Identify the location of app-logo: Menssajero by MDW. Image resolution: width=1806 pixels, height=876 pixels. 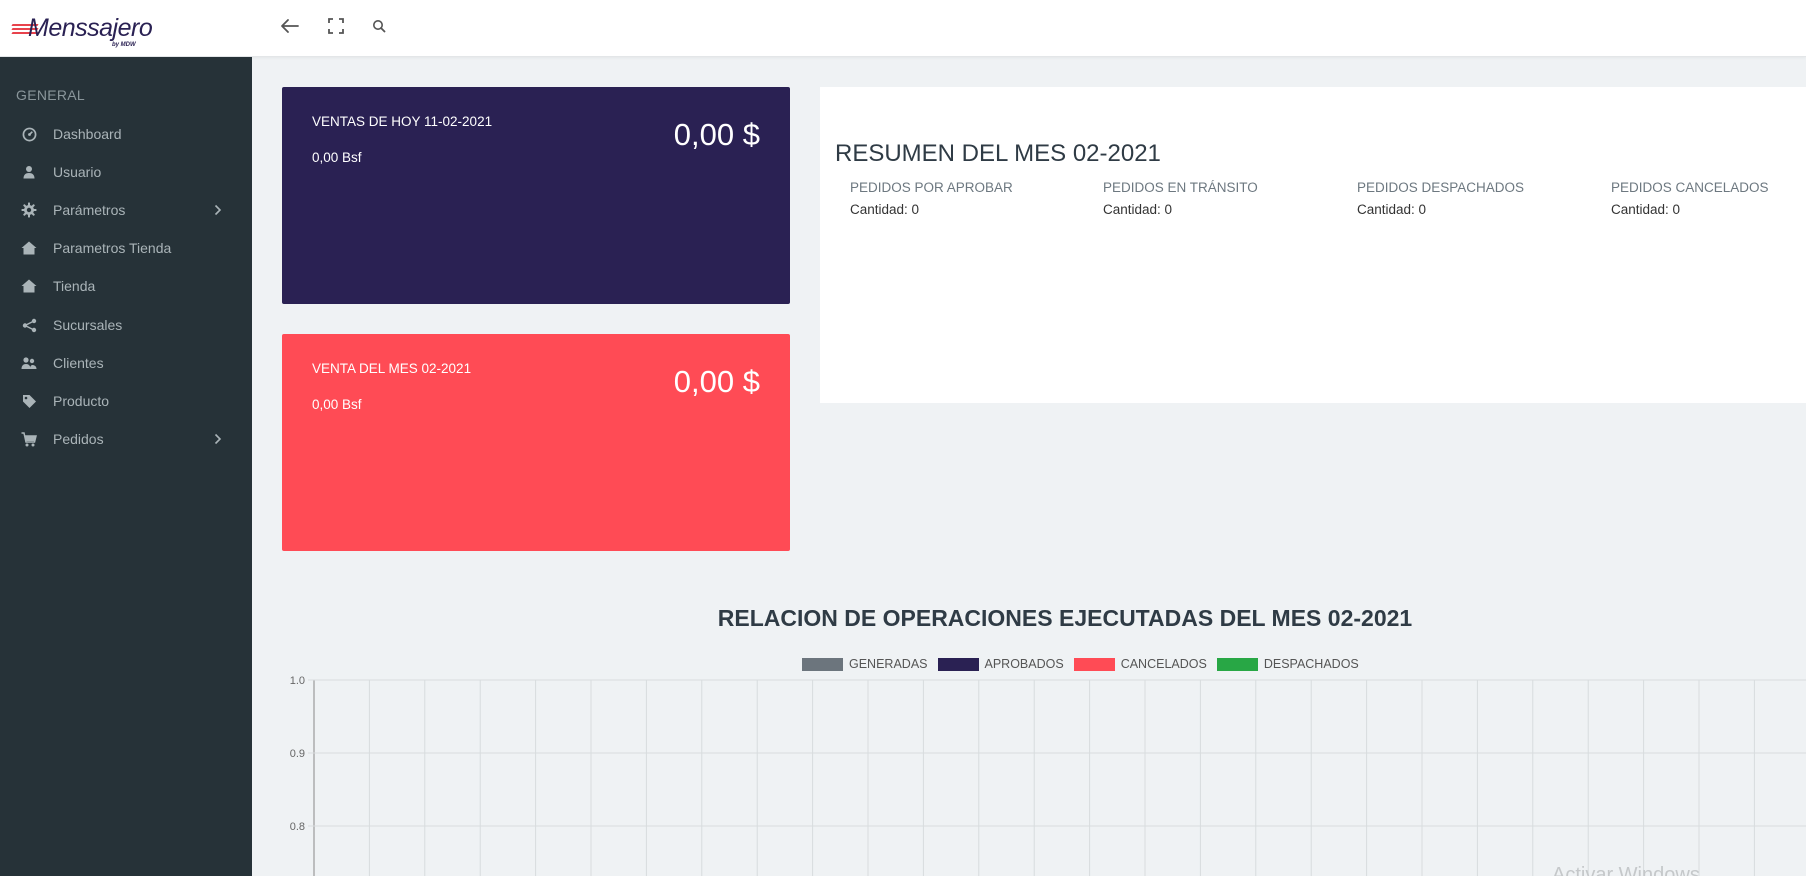
(131, 30).